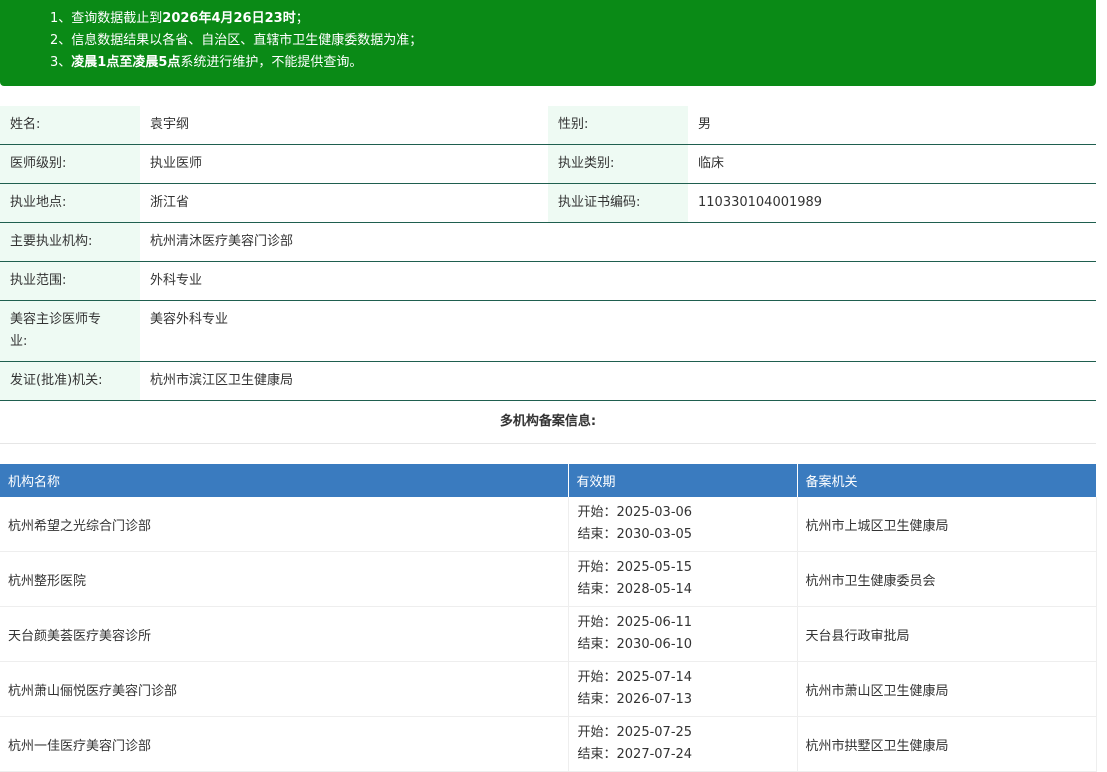 The width and height of the screenshot is (1107, 772). What do you see at coordinates (618, 203) in the screenshot?
I see `cert-label: 执业证书编码:` at bounding box center [618, 203].